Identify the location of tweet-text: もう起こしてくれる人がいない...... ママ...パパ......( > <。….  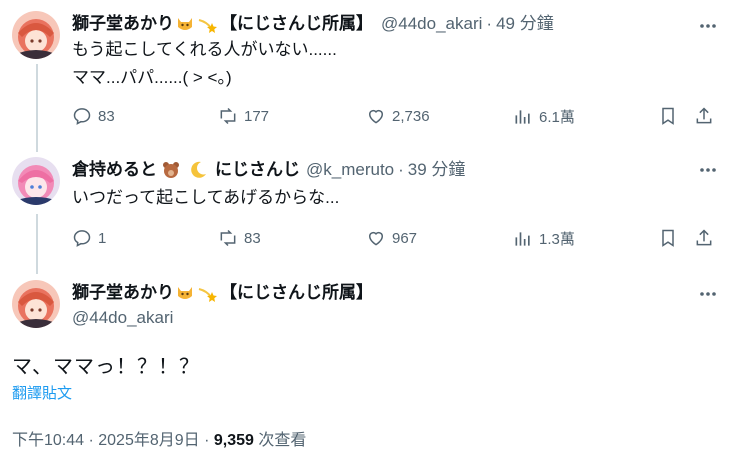
(204, 63).